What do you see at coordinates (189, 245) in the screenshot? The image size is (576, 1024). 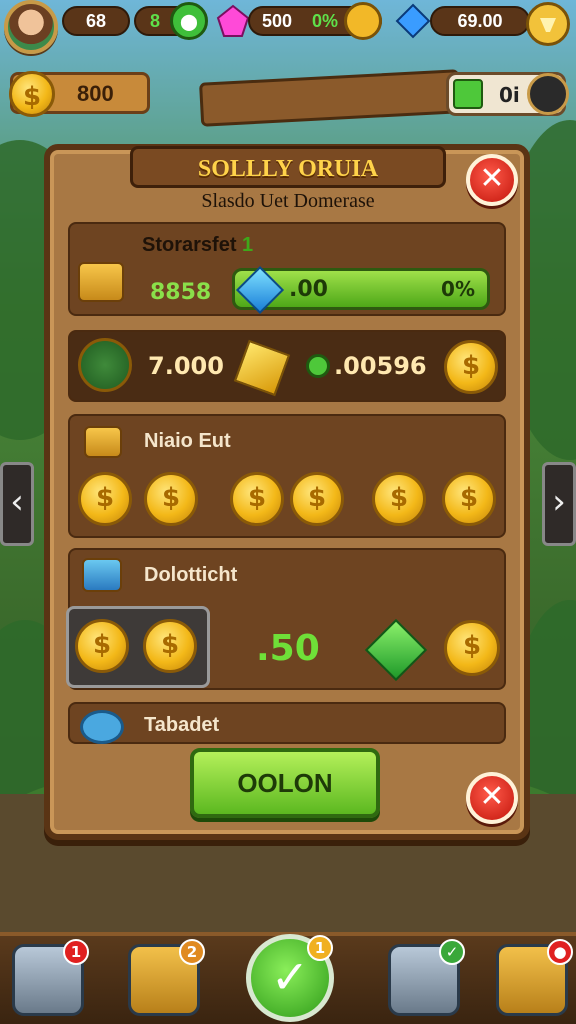 I see `section-storage-label: Storarsfet` at bounding box center [189, 245].